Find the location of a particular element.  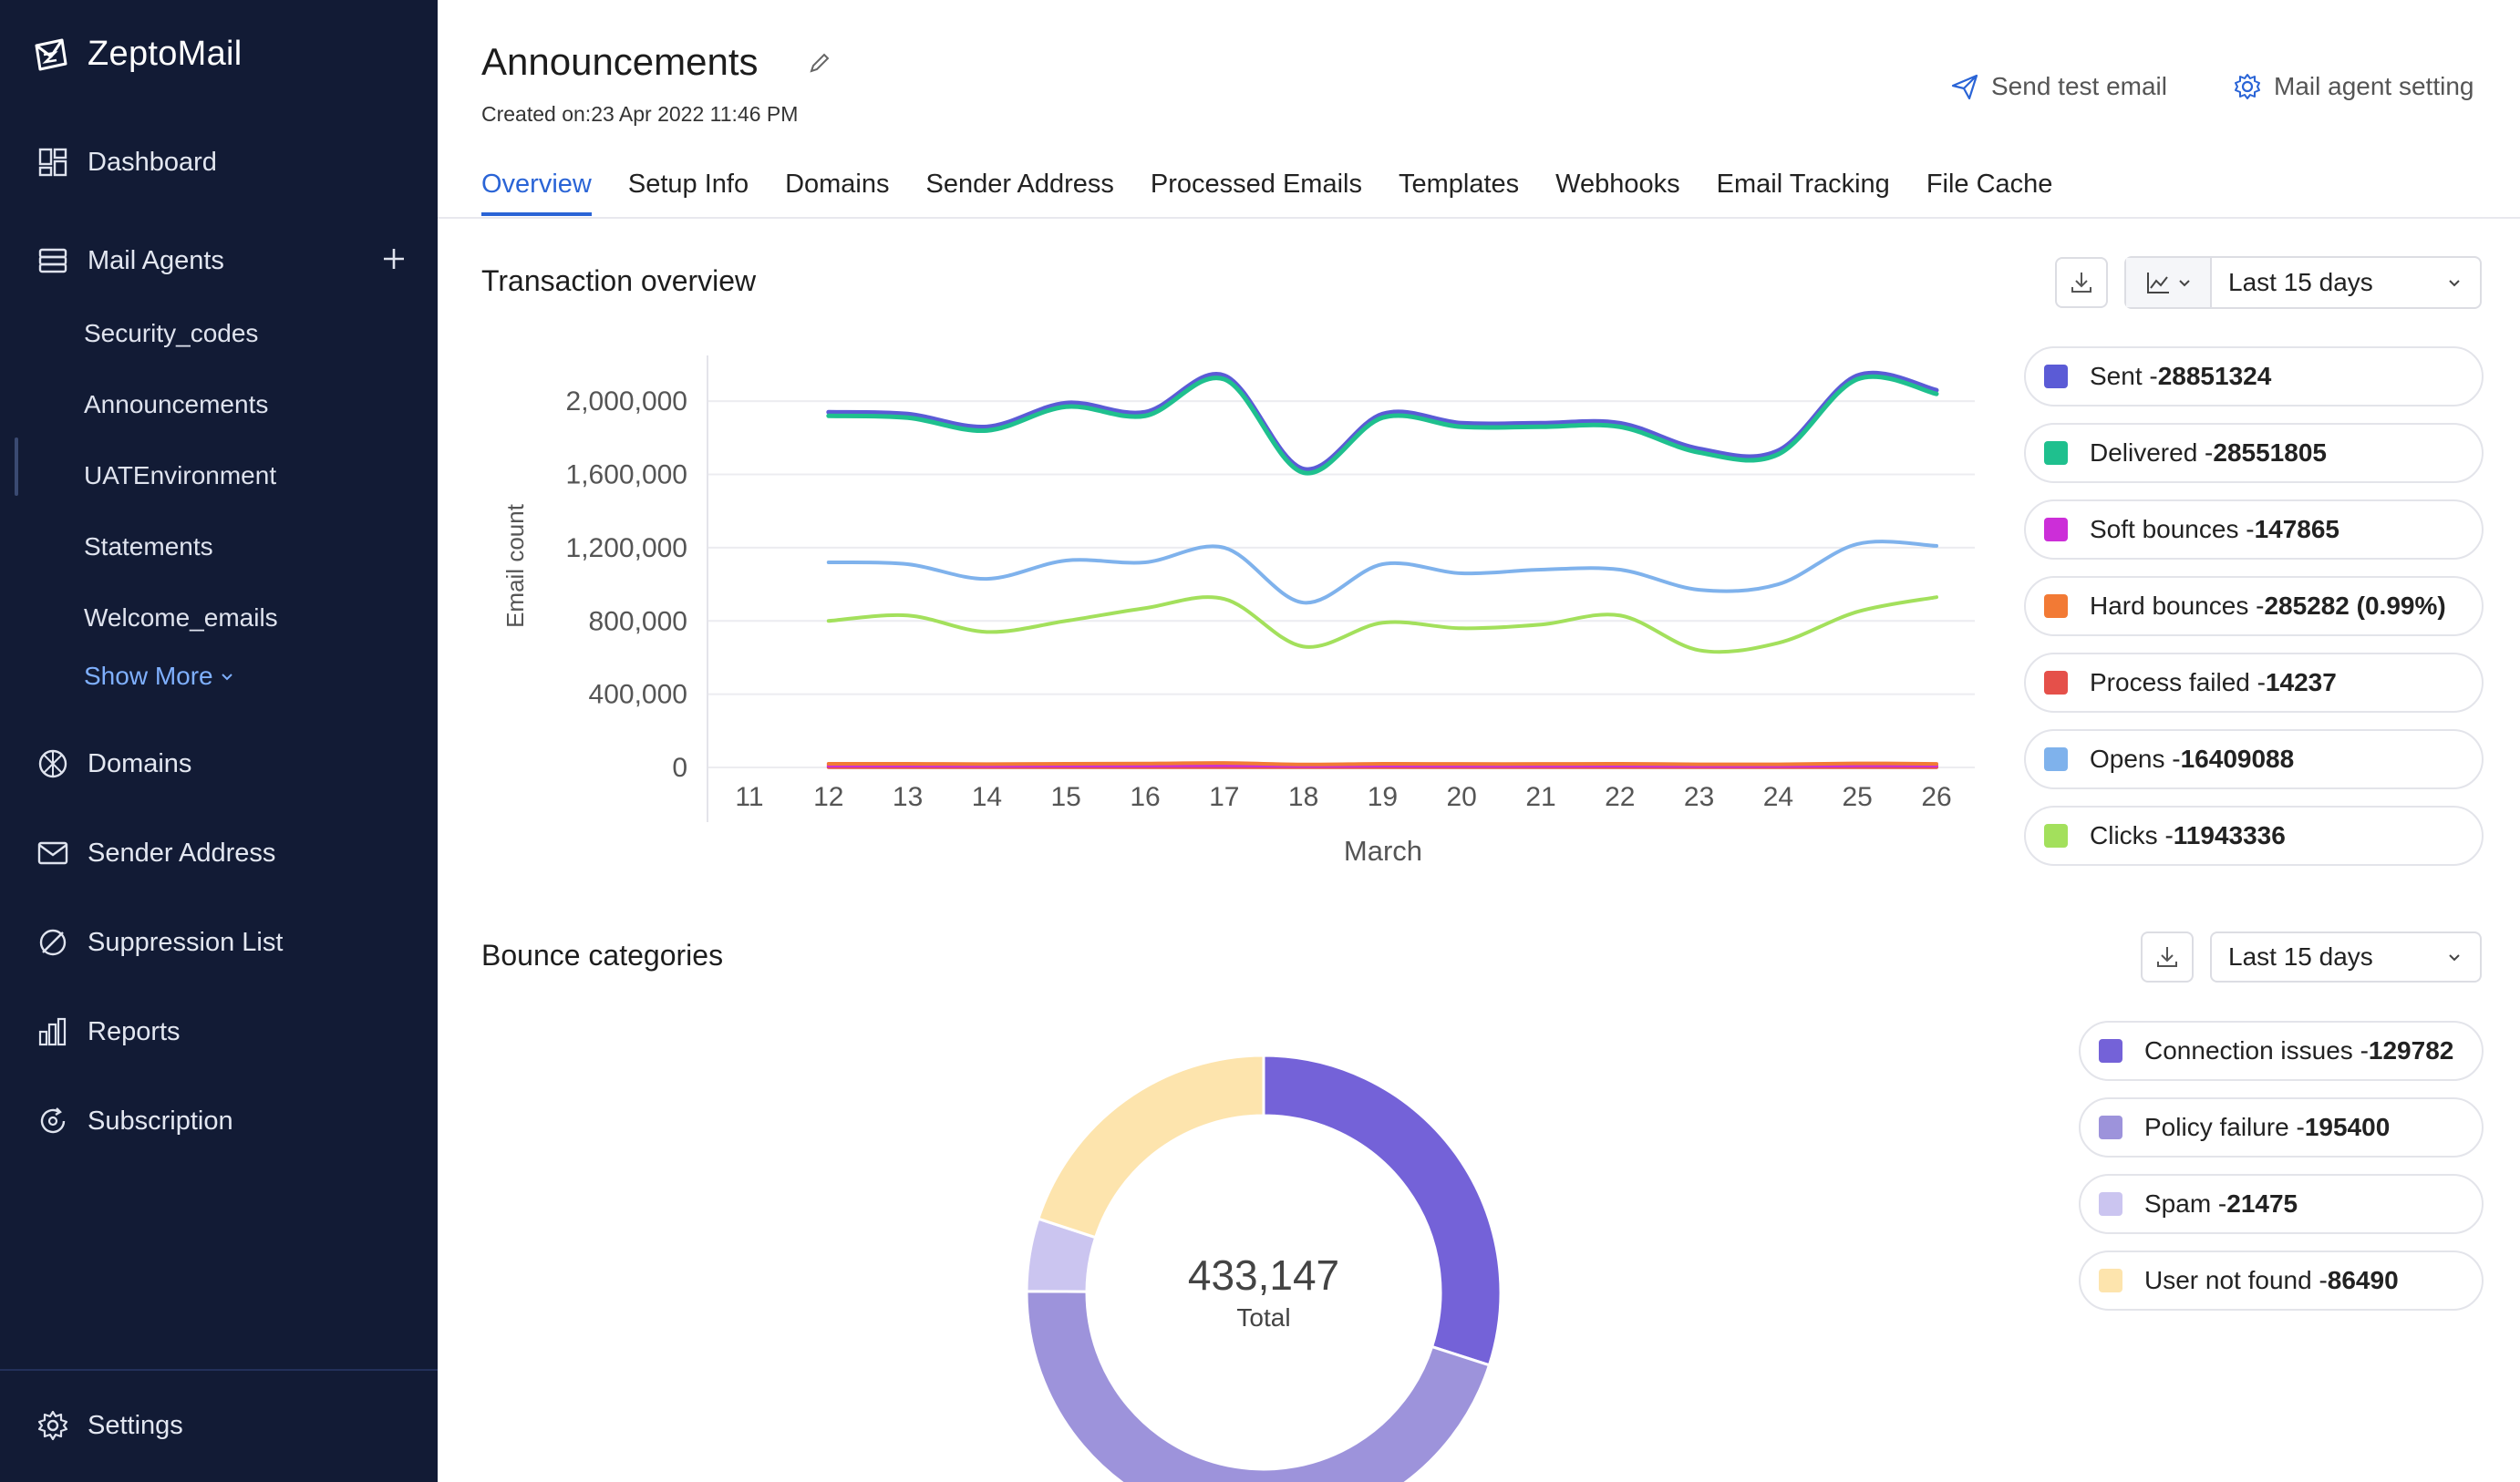

donut-total-value: 433,147 is located at coordinates (1263, 1275).